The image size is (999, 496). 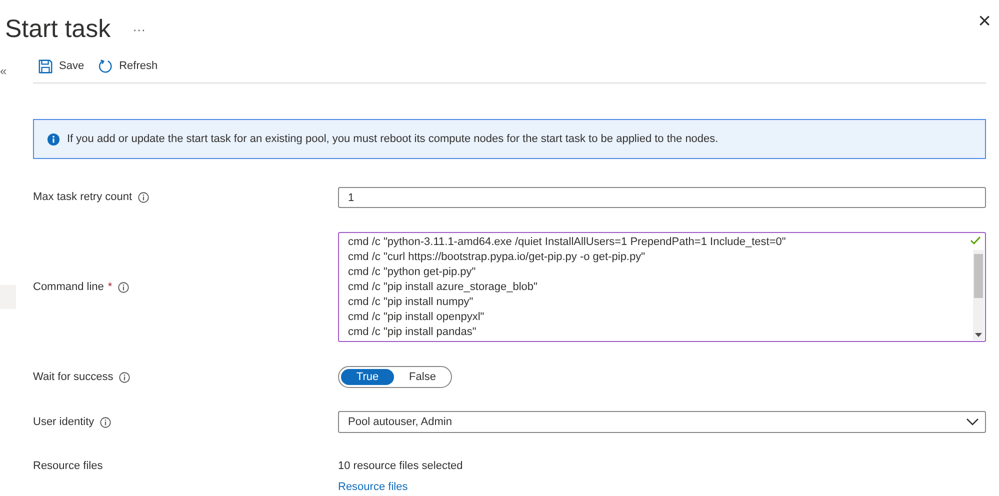 What do you see at coordinates (978, 335) in the screenshot?
I see `scroll-down-icon` at bounding box center [978, 335].